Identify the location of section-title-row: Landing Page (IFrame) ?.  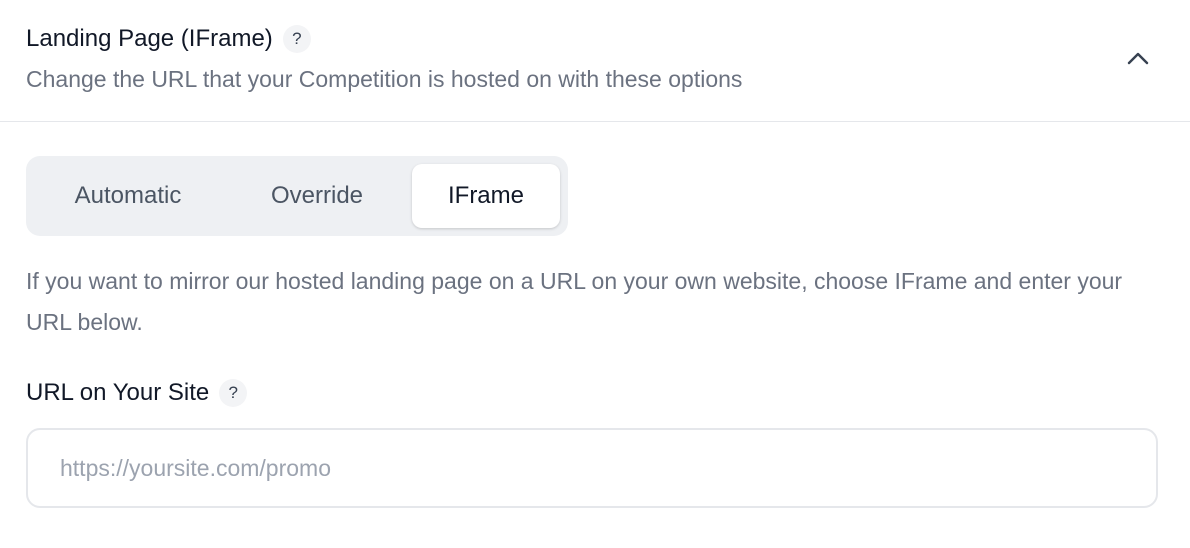
(168, 39).